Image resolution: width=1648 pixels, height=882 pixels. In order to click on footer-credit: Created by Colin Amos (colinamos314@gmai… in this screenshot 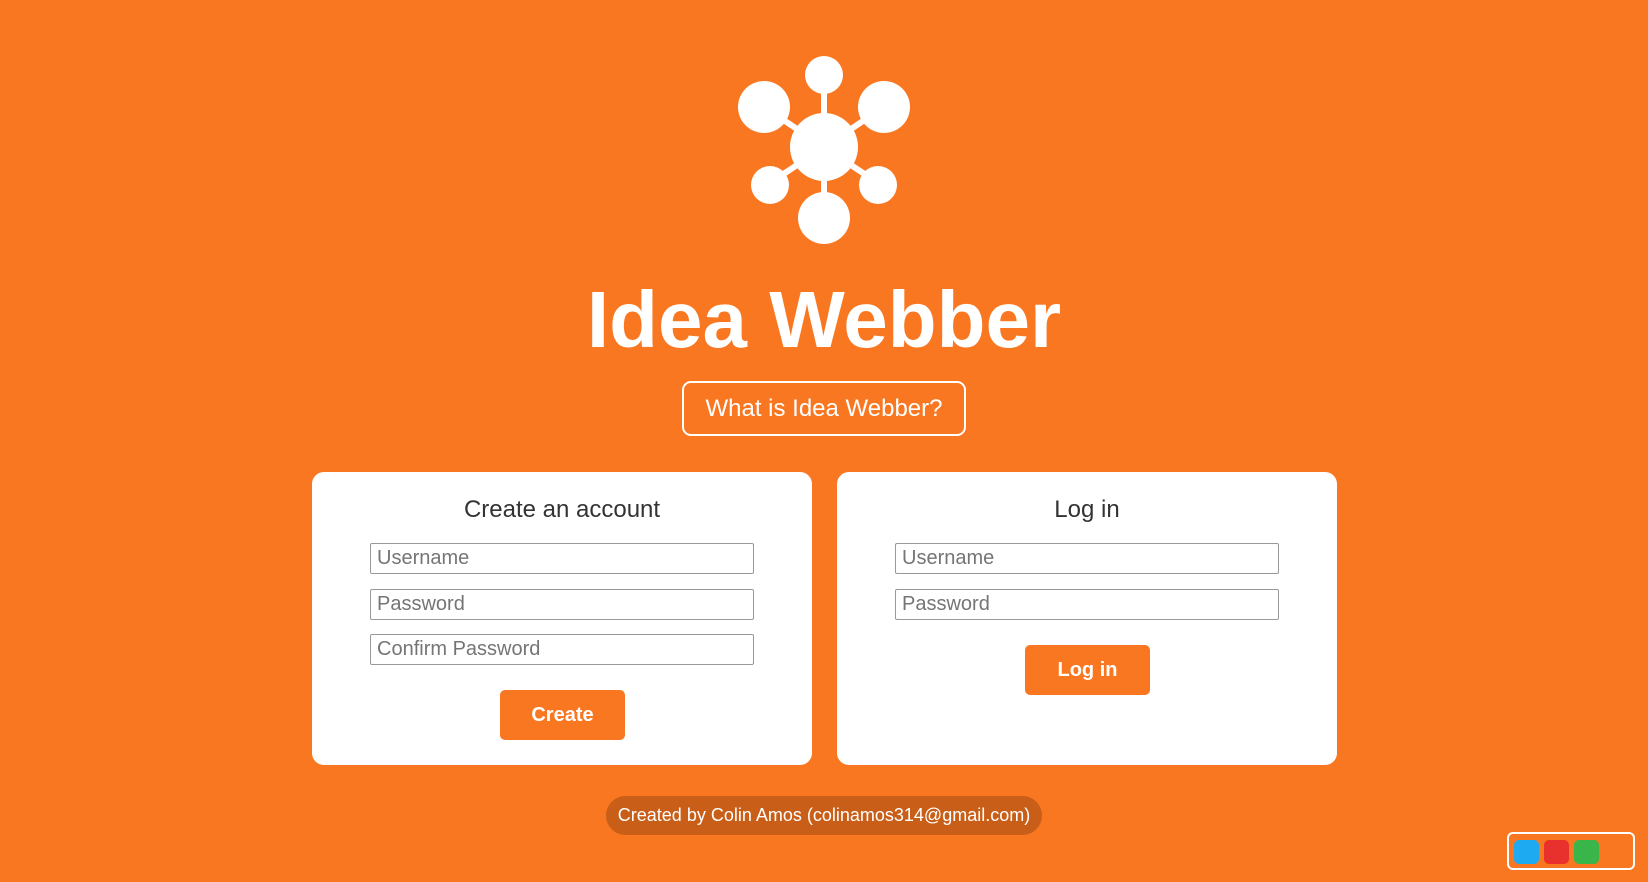, I will do `click(824, 815)`.